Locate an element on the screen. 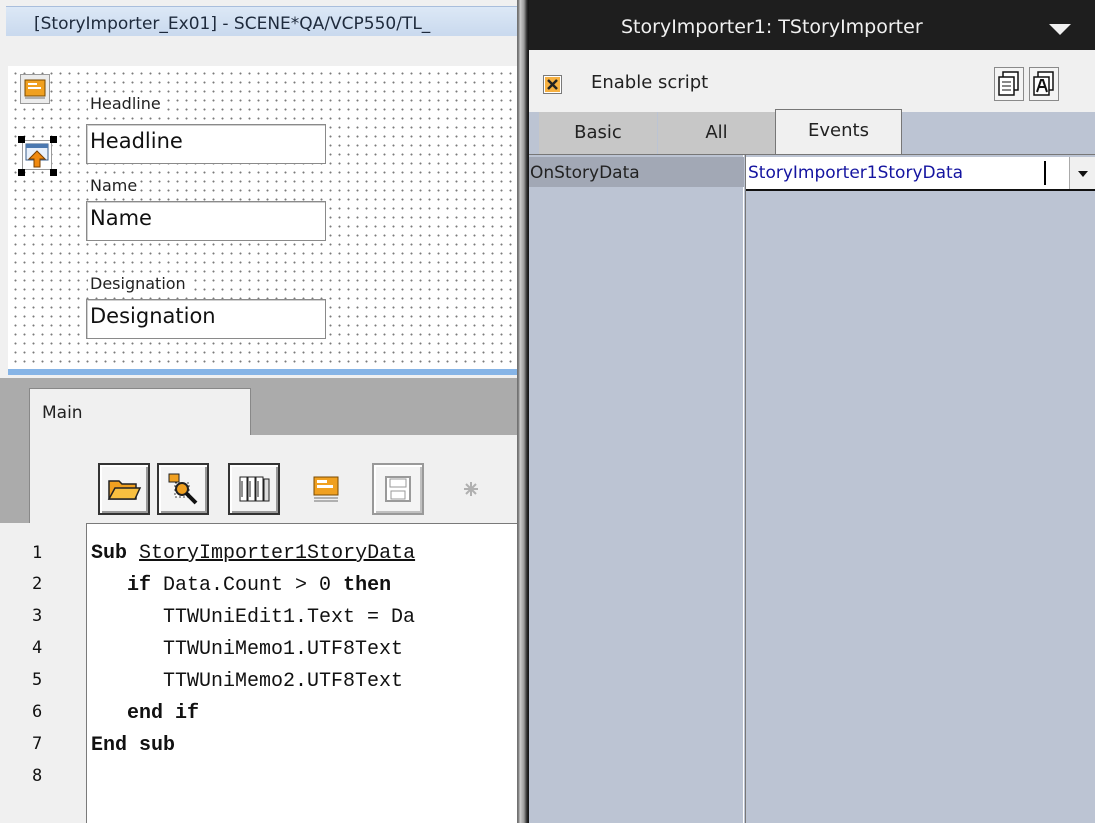 This screenshot has width=1095, height=823. code-keyword: Sub is located at coordinates (109, 553).